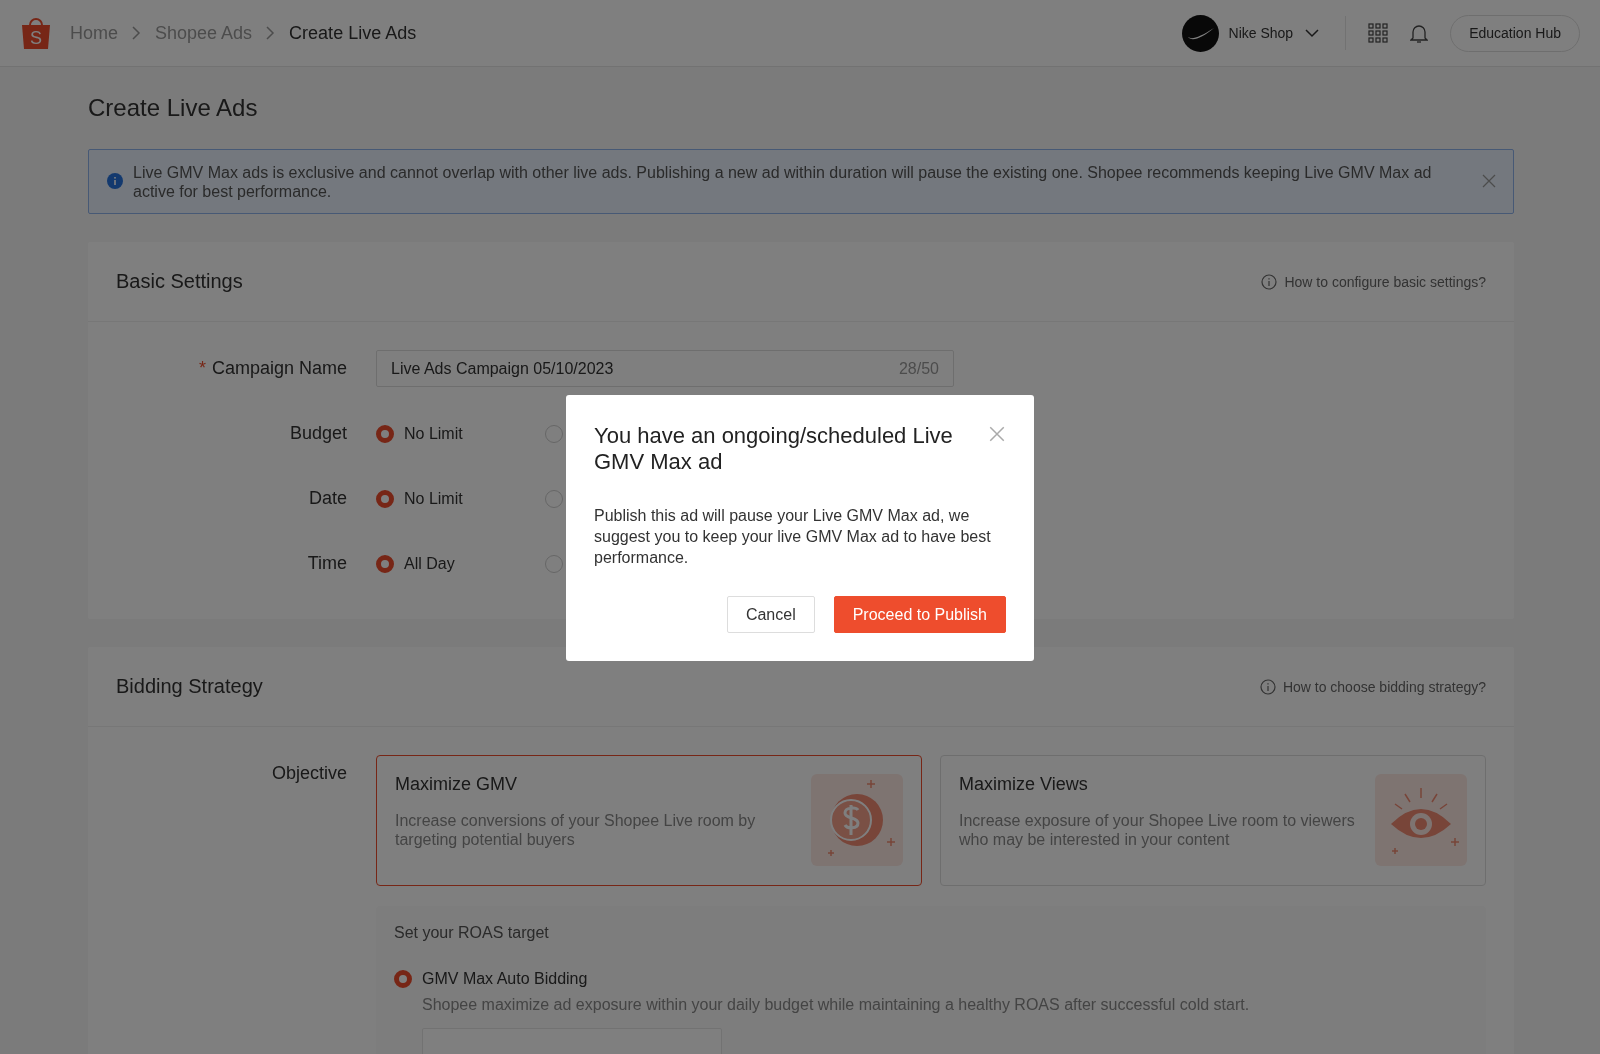 The image size is (1600, 1054). What do you see at coordinates (836, 1005) in the screenshot?
I see `option-description: Shopee maximize ad exposure within your daily budget while maintaining a healthy ROAS after successful cold start.` at bounding box center [836, 1005].